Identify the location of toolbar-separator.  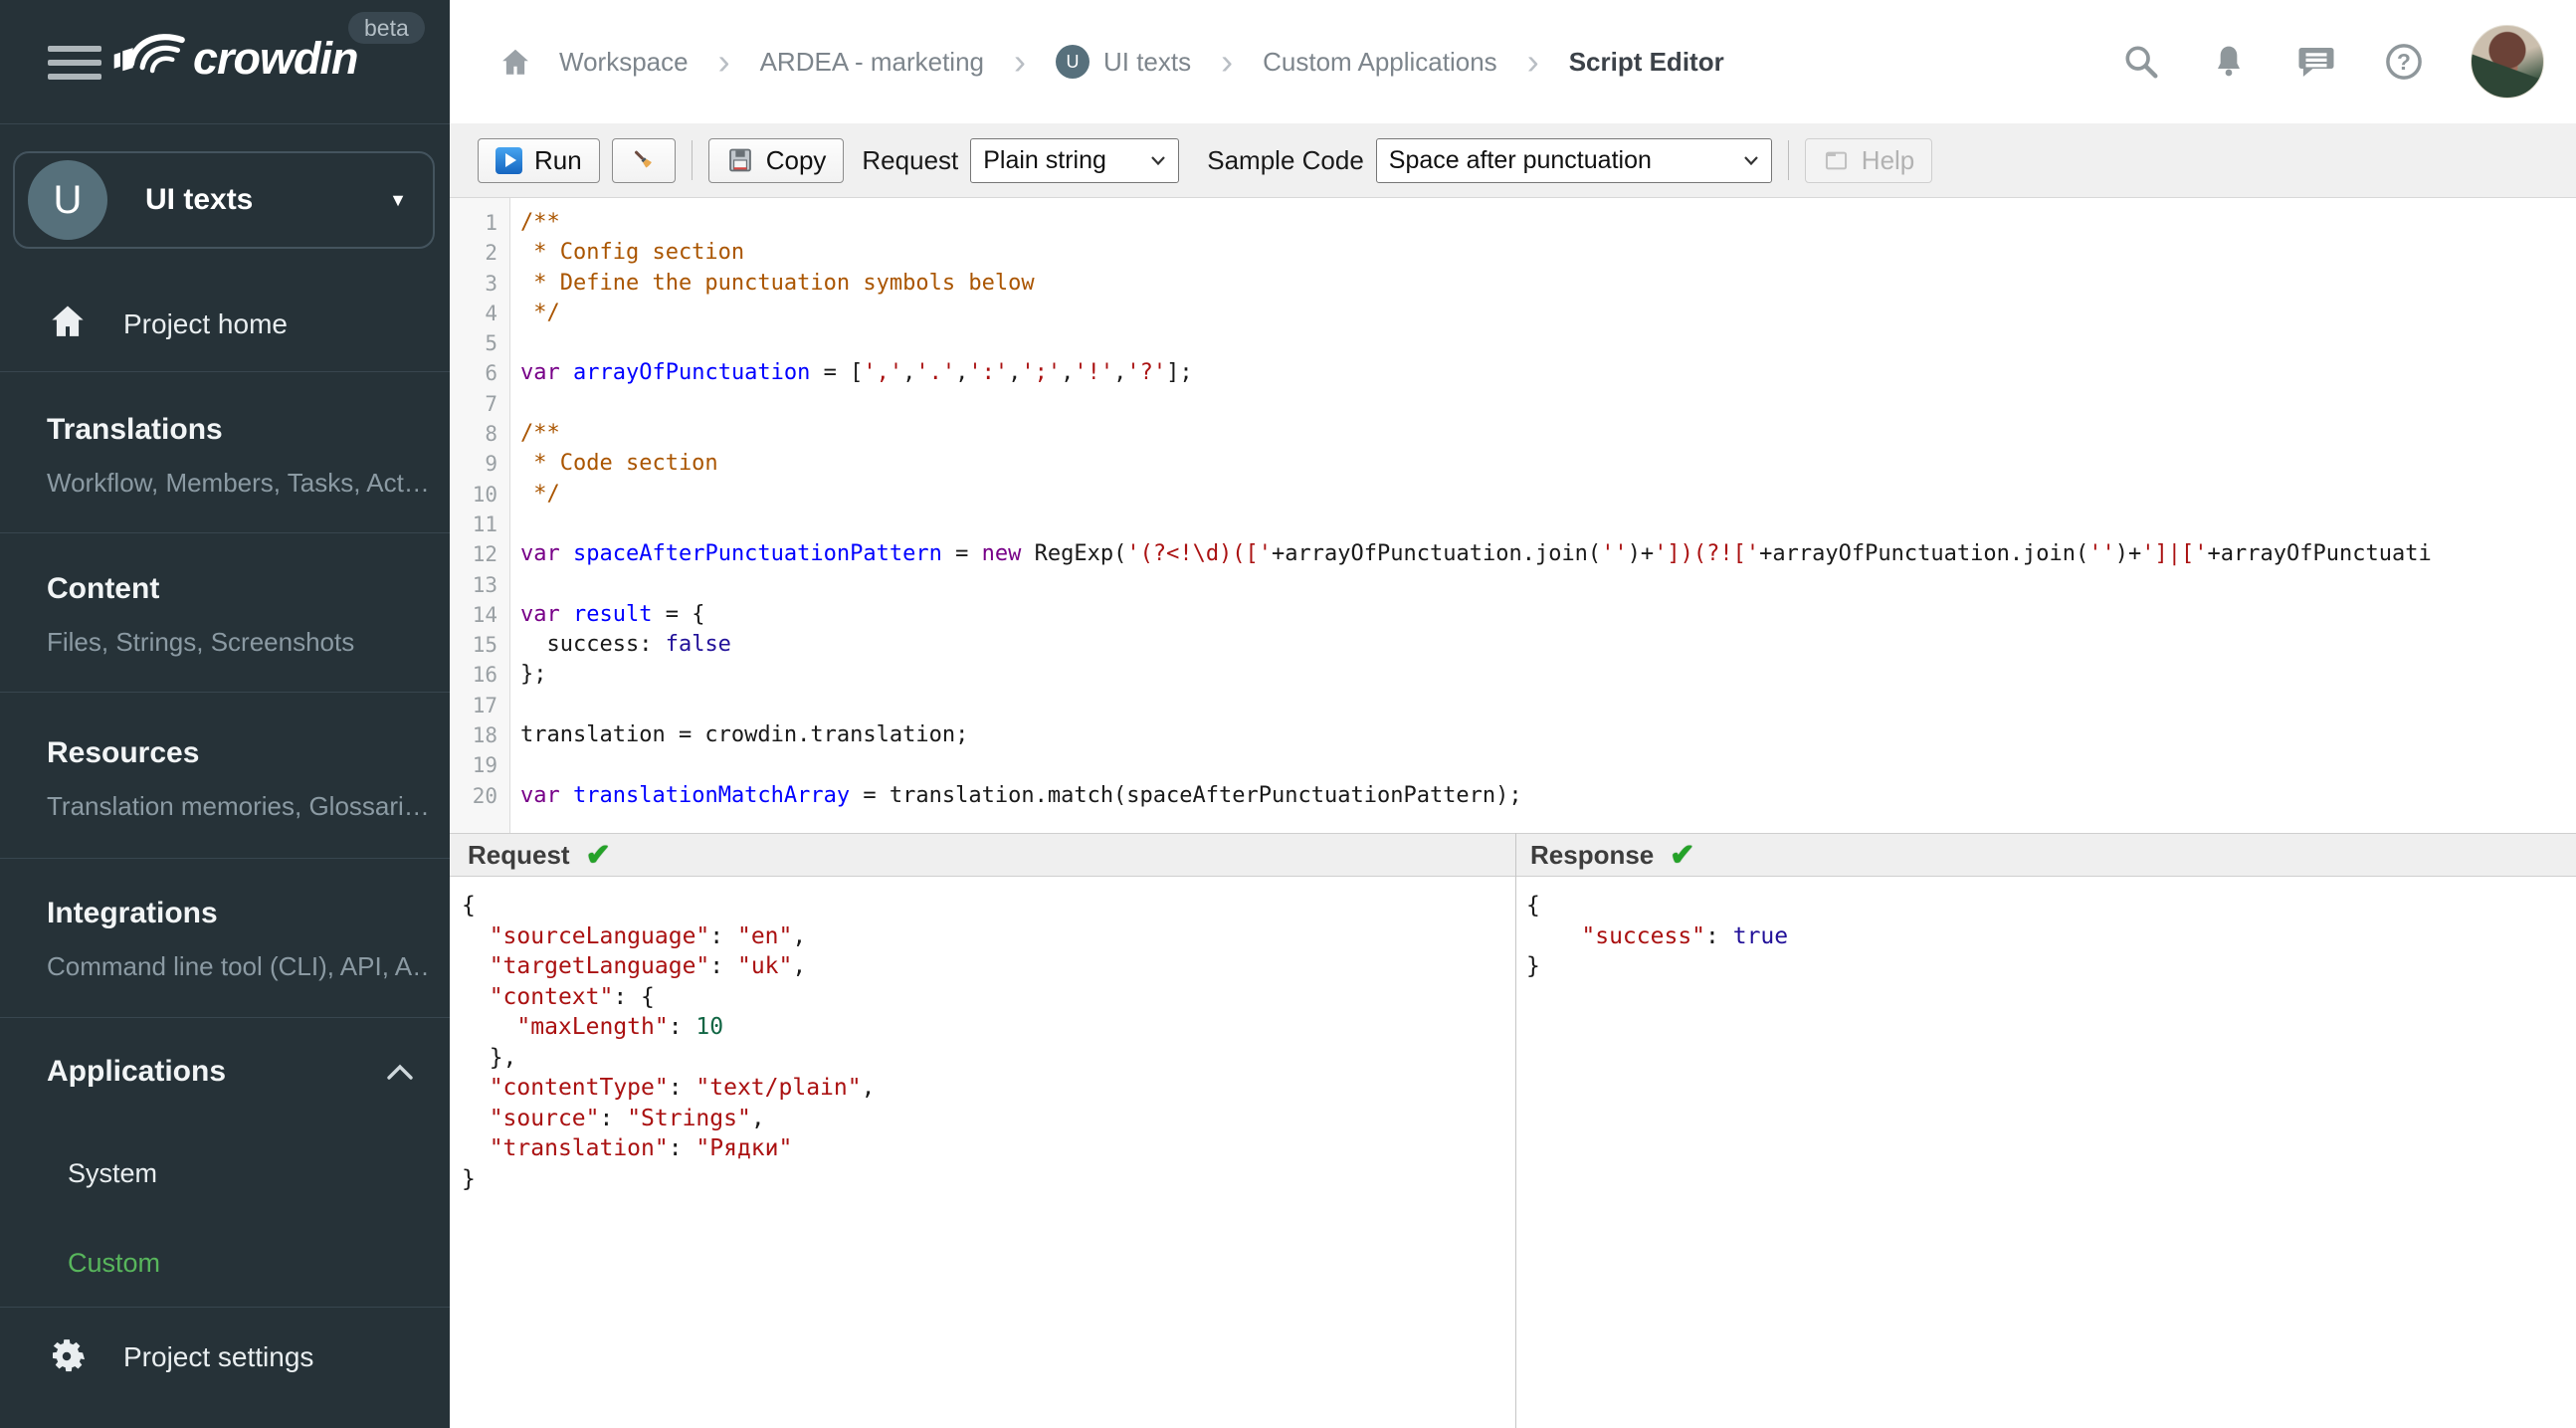
(1788, 160).